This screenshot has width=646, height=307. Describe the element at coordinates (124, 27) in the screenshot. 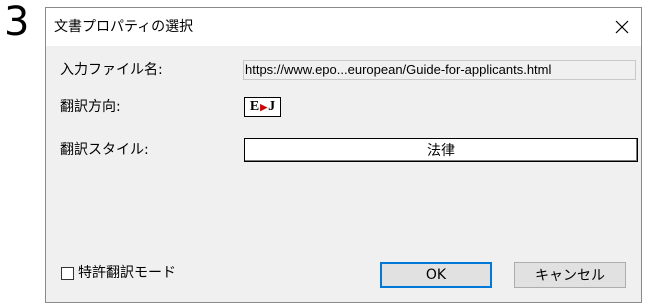

I see `dialog-title: 文書プロパティの選択` at that location.